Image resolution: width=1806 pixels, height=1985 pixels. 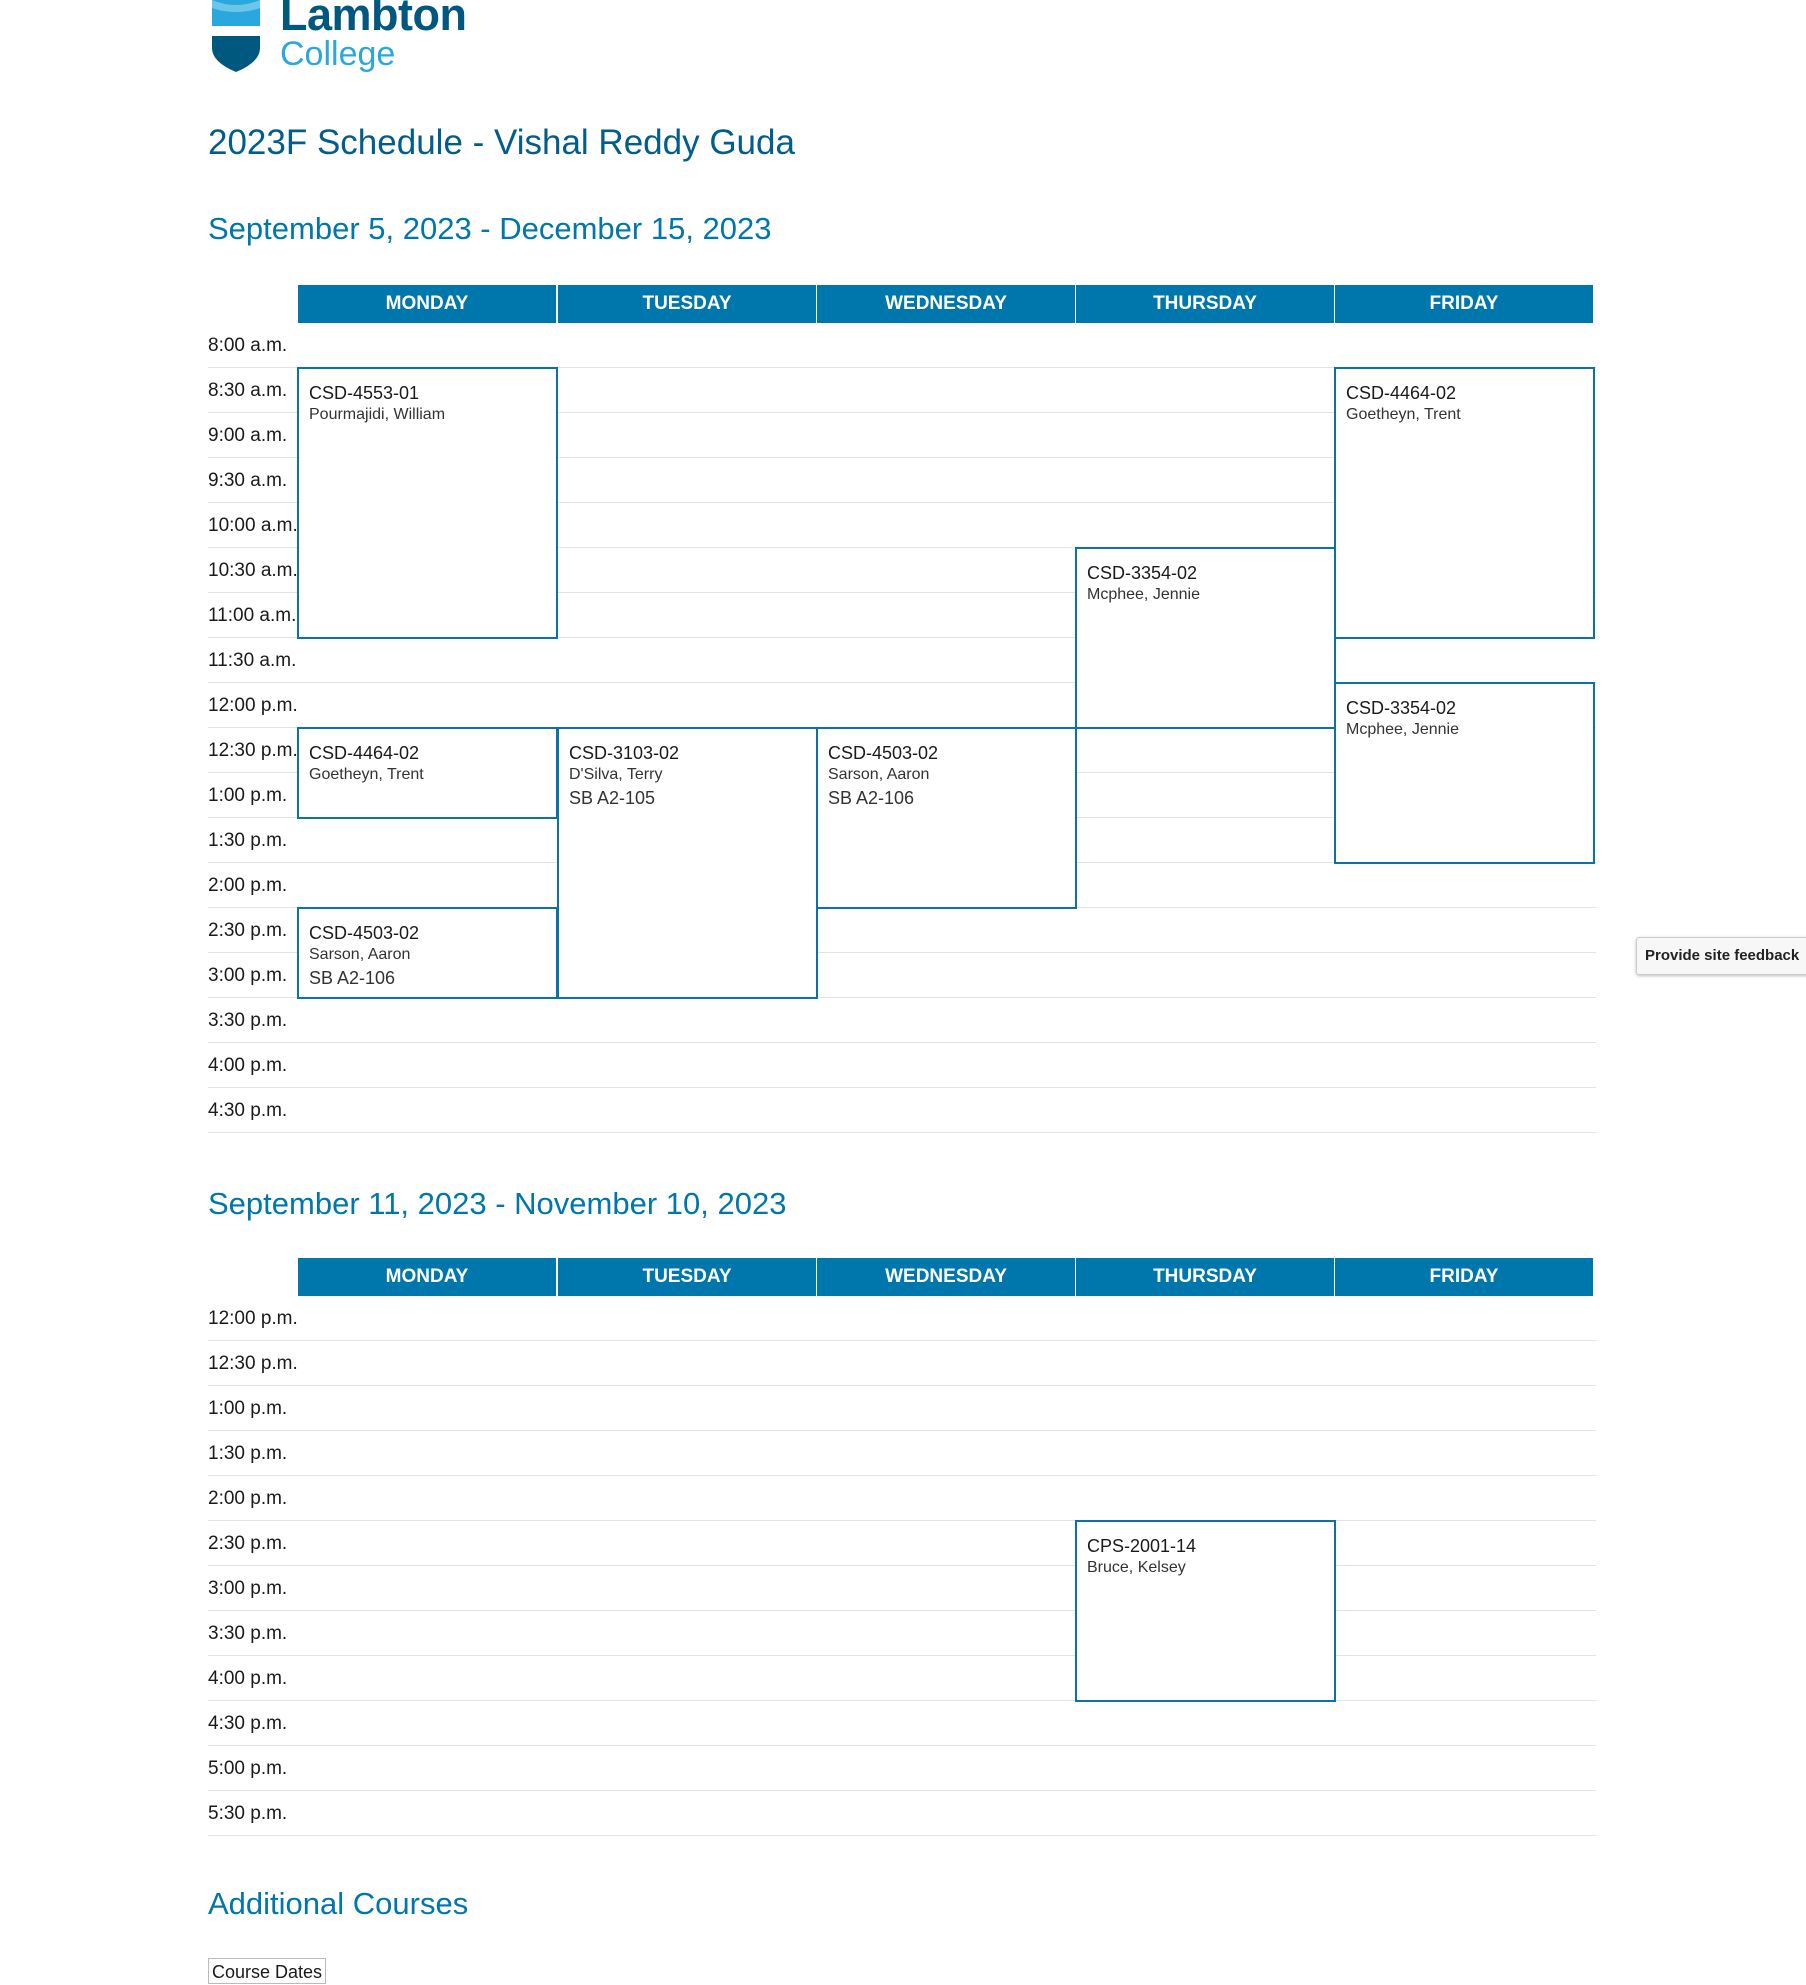 What do you see at coordinates (267, 1971) in the screenshot?
I see `course-dates-header: Course Dates` at bounding box center [267, 1971].